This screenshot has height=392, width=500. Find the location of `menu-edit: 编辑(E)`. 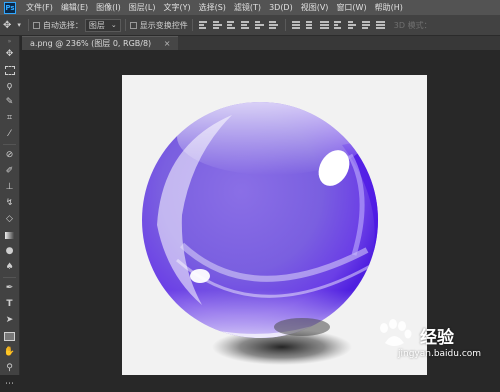

menu-edit: 编辑(E) is located at coordinates (74, 7).